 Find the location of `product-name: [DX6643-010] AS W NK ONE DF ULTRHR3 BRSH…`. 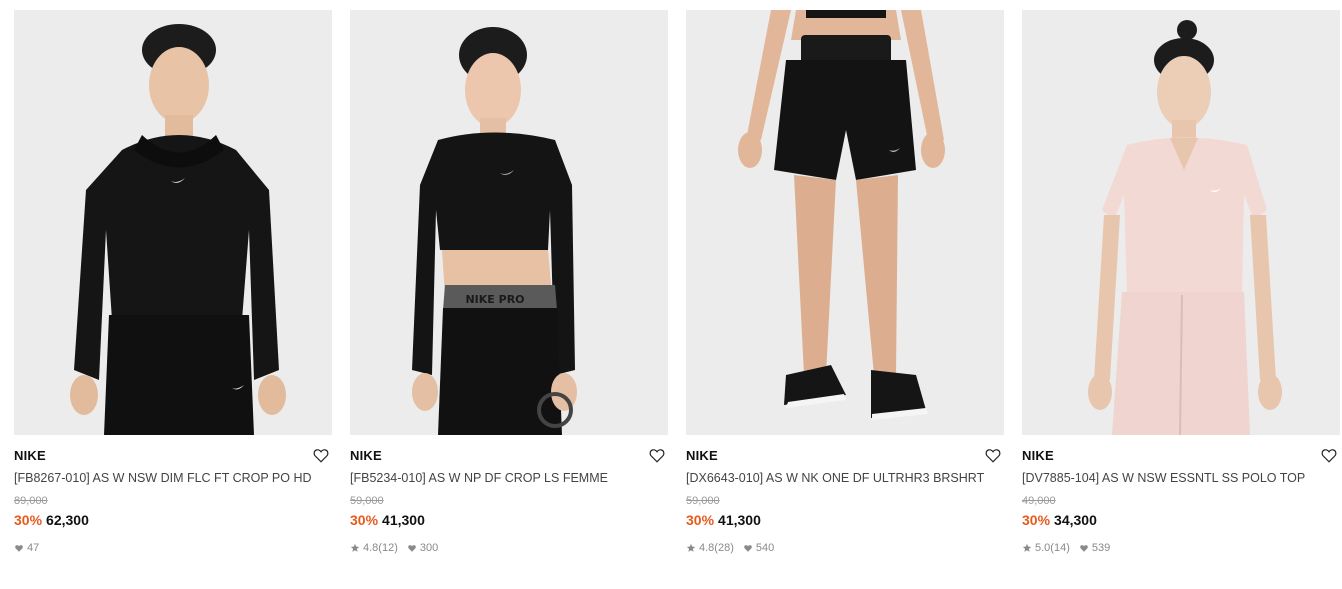

product-name: [DX6643-010] AS W NK ONE DF ULTRHR3 BRSH… is located at coordinates (845, 478).